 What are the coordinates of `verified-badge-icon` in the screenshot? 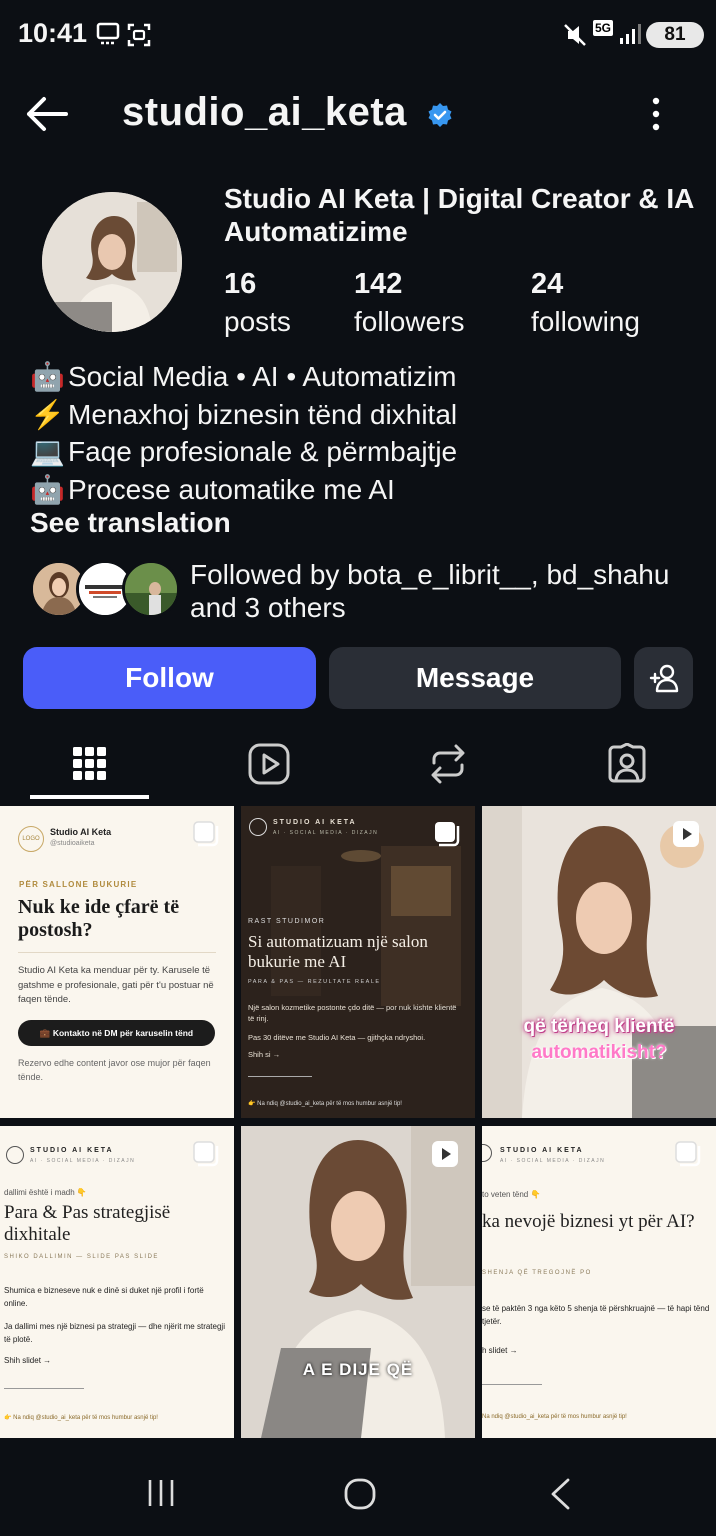 It's located at (440, 115).